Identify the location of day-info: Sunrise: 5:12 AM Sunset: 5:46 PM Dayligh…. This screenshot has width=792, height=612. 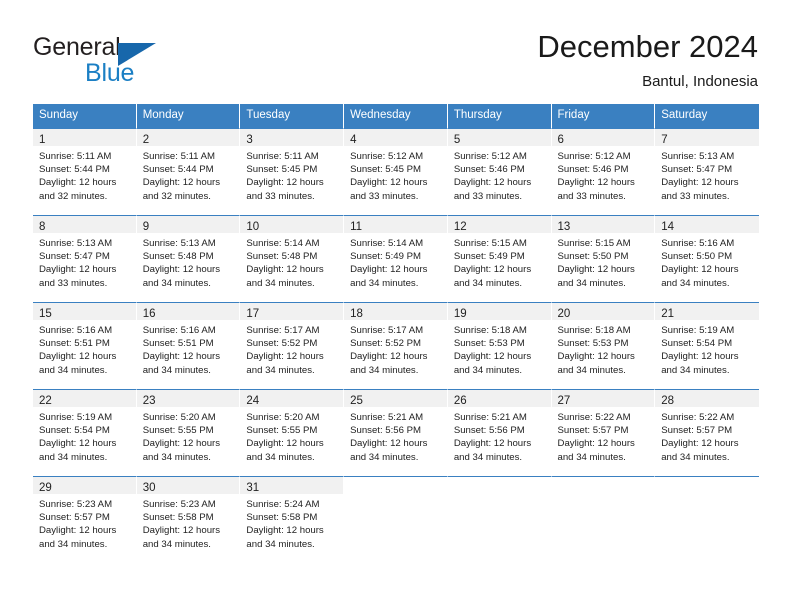
(603, 174).